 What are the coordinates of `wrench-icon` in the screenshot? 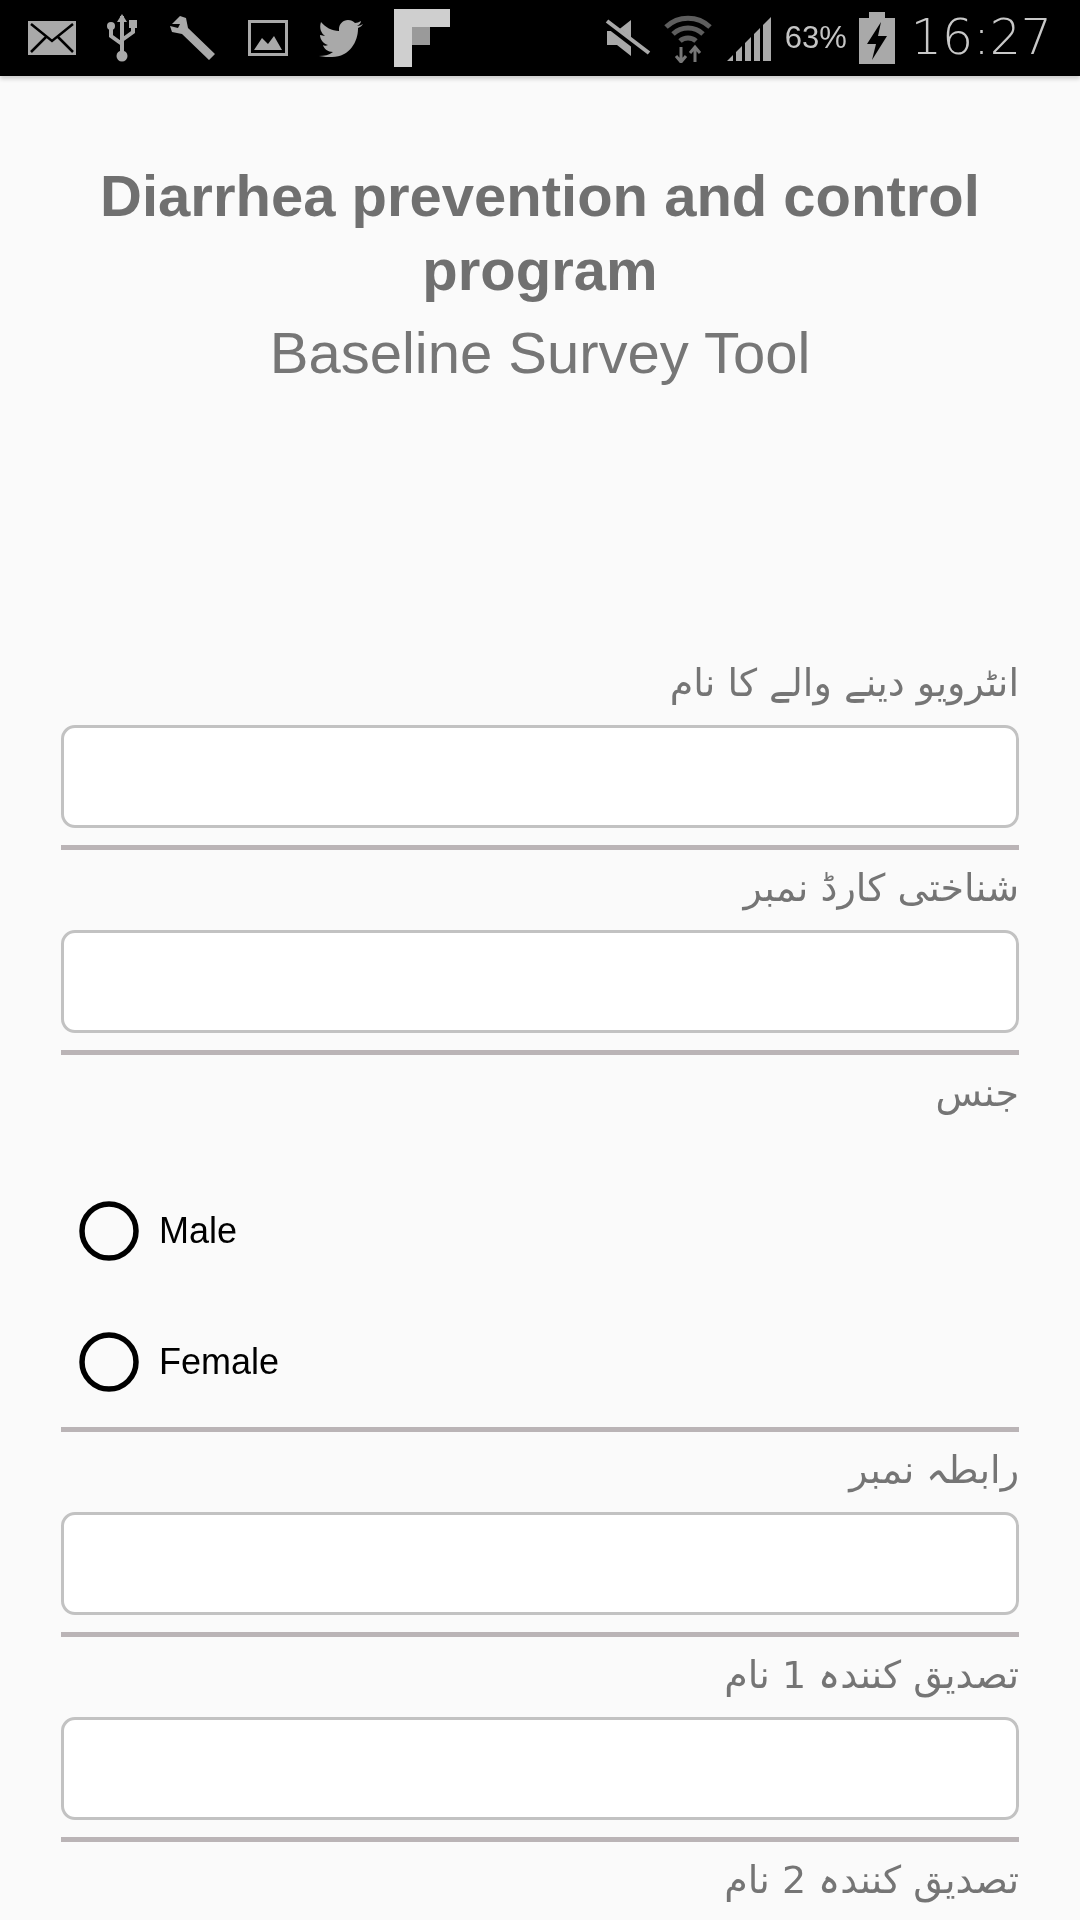 It's located at (193, 38).